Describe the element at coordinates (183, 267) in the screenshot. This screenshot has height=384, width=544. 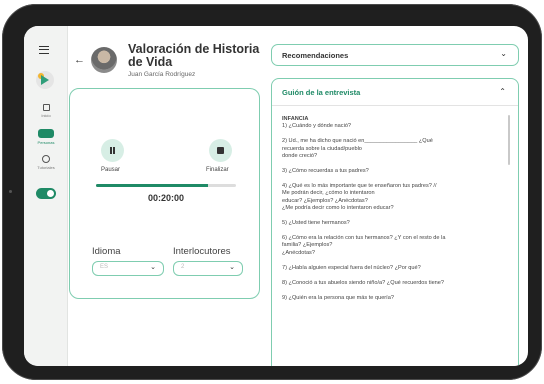
I see `speakers-value: 2` at that location.